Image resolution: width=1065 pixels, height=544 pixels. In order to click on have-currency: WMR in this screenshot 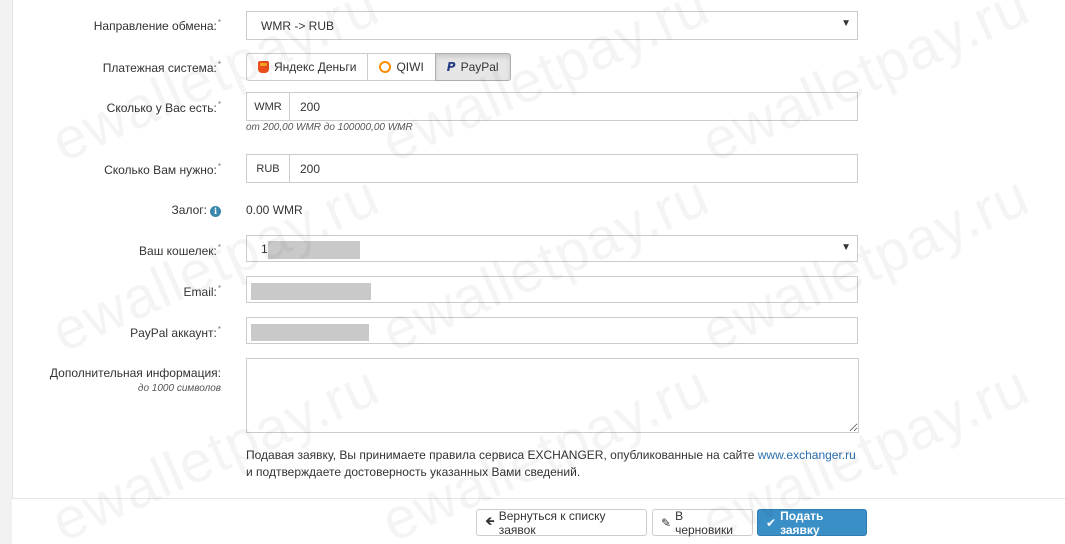, I will do `click(267, 106)`.